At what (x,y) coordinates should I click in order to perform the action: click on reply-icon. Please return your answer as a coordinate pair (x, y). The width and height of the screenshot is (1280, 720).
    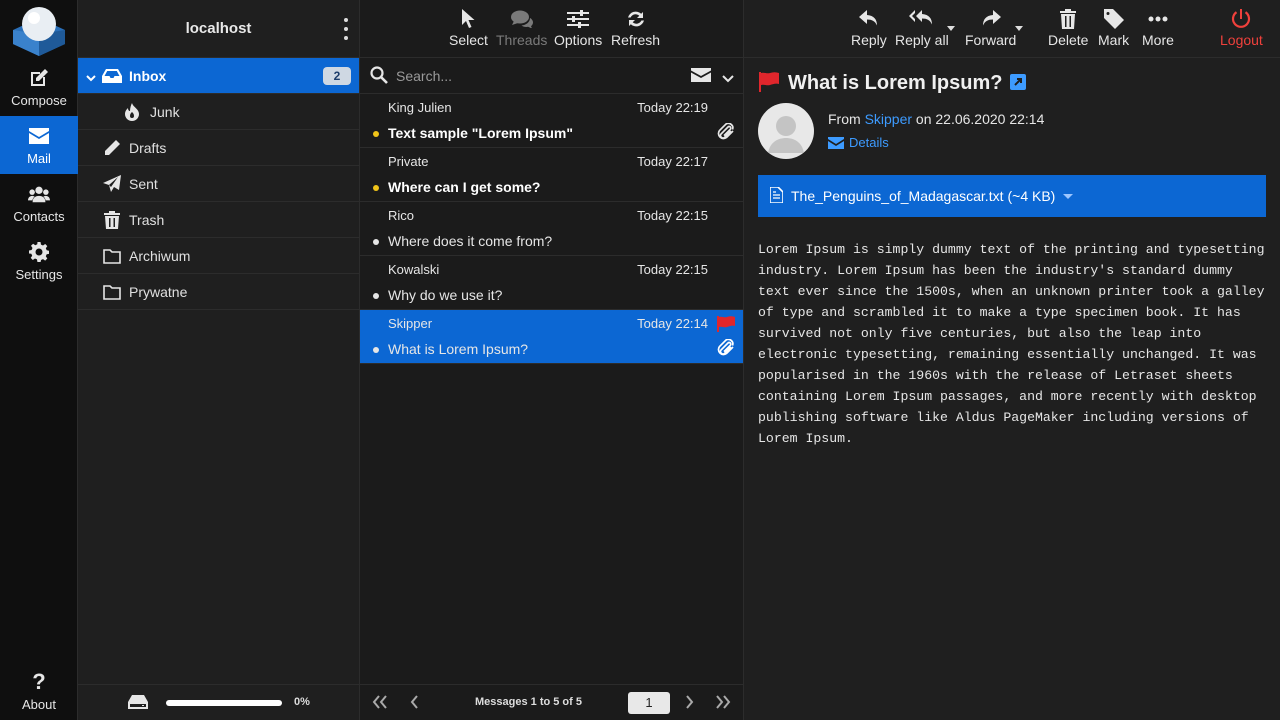
    Looking at the image, I should click on (868, 19).